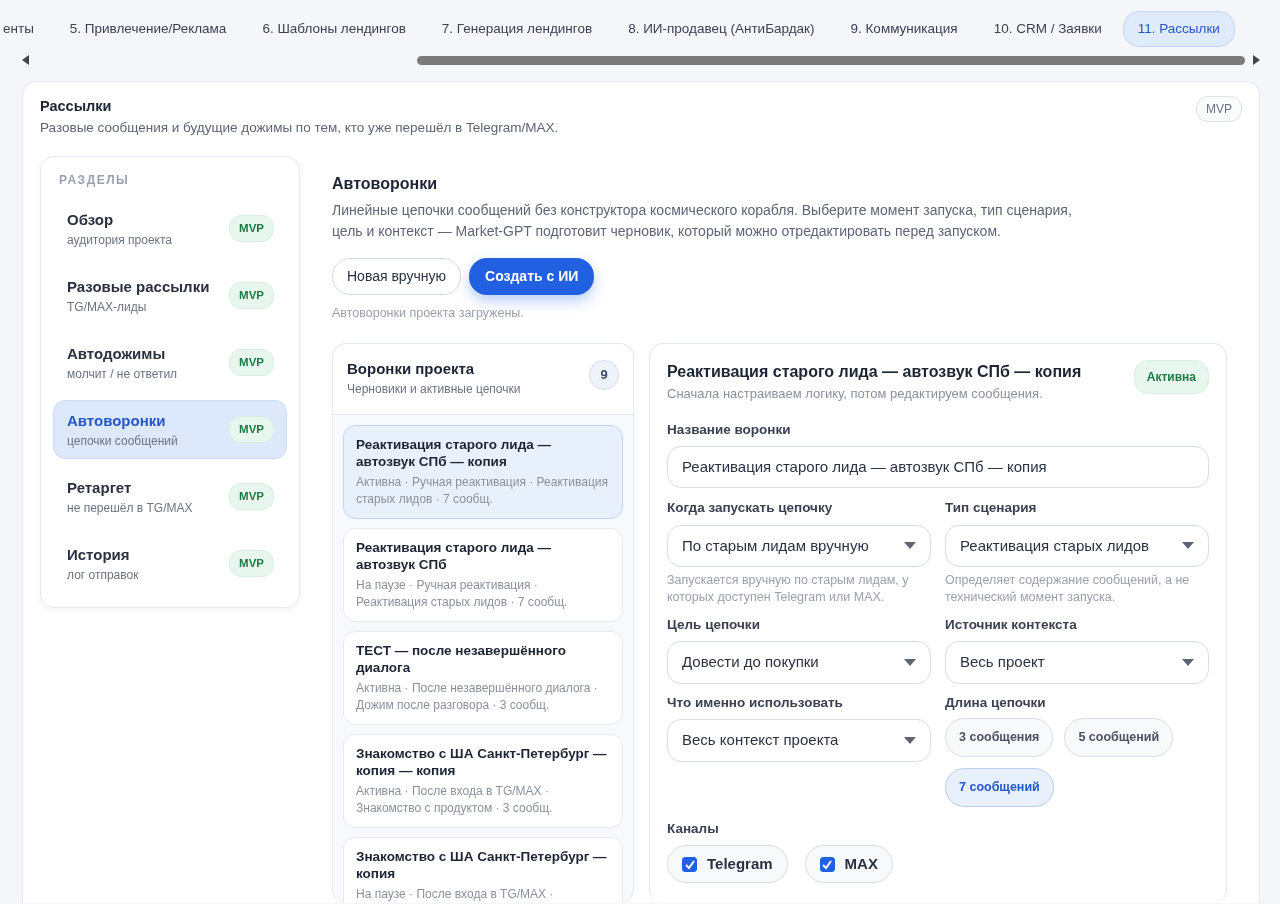 The image size is (1280, 904). What do you see at coordinates (411, 368) in the screenshot?
I see `list-title: Воронки проекта` at bounding box center [411, 368].